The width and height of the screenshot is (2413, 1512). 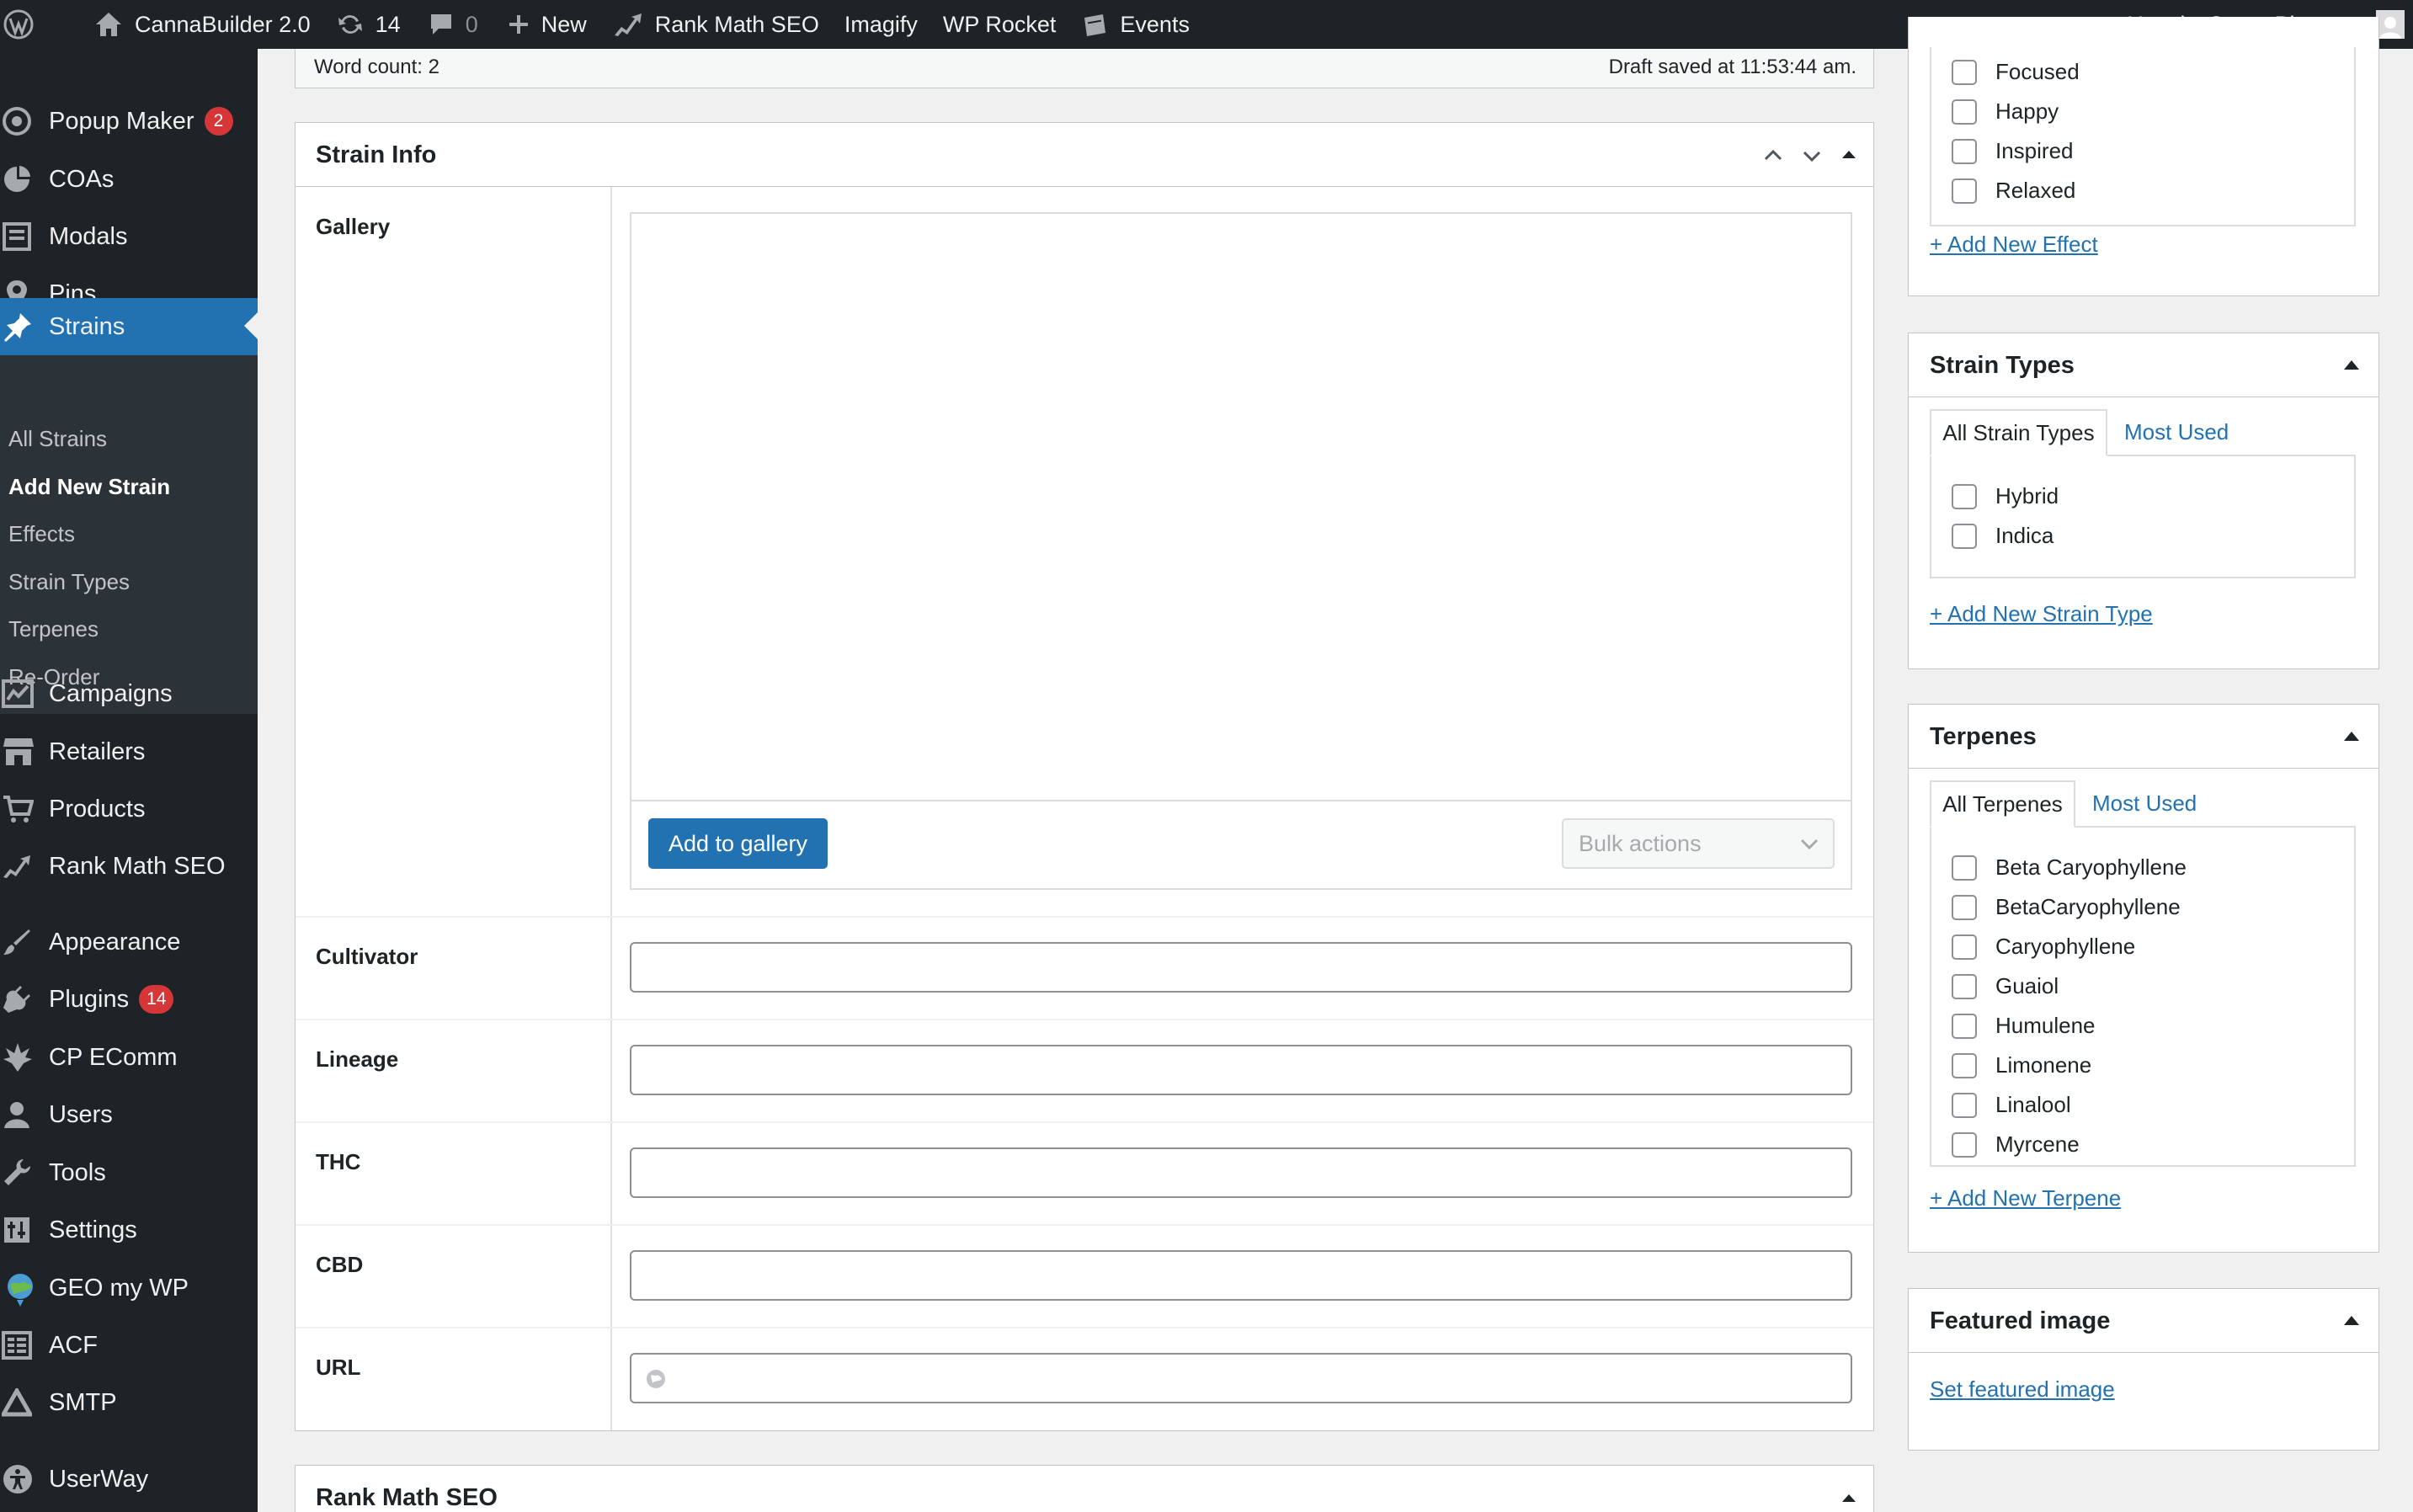 I want to click on move-up-icon, so click(x=1773, y=156).